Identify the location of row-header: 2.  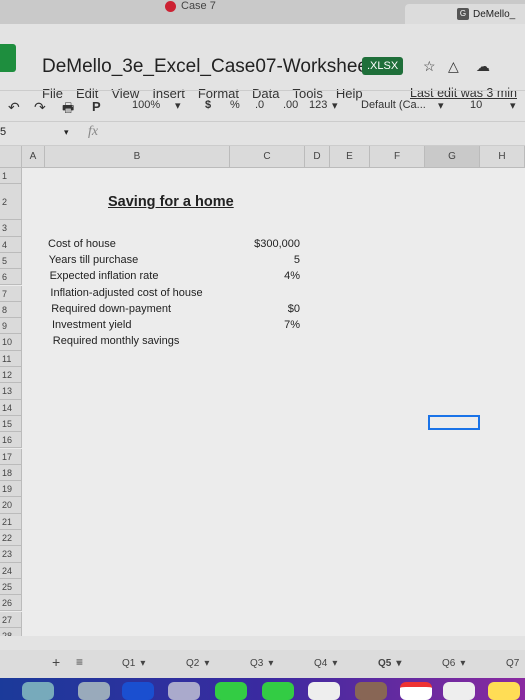
(11, 202).